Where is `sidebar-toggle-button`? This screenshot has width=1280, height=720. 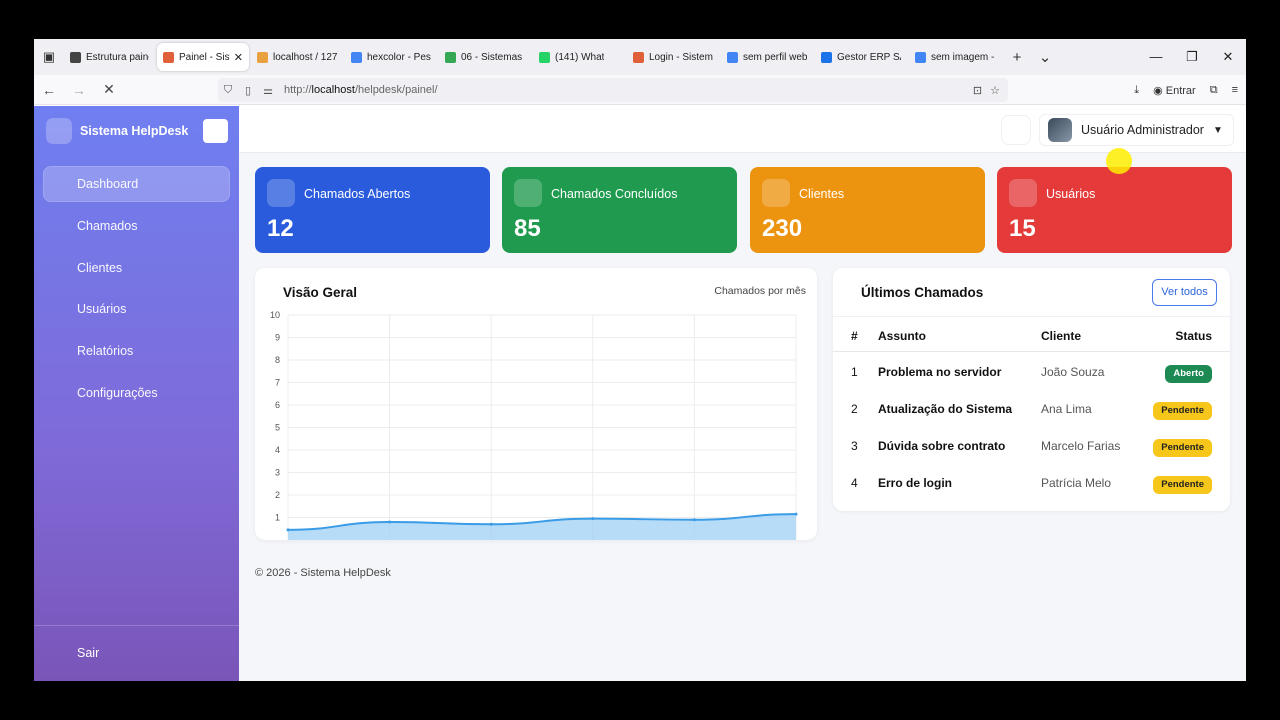 sidebar-toggle-button is located at coordinates (215, 131).